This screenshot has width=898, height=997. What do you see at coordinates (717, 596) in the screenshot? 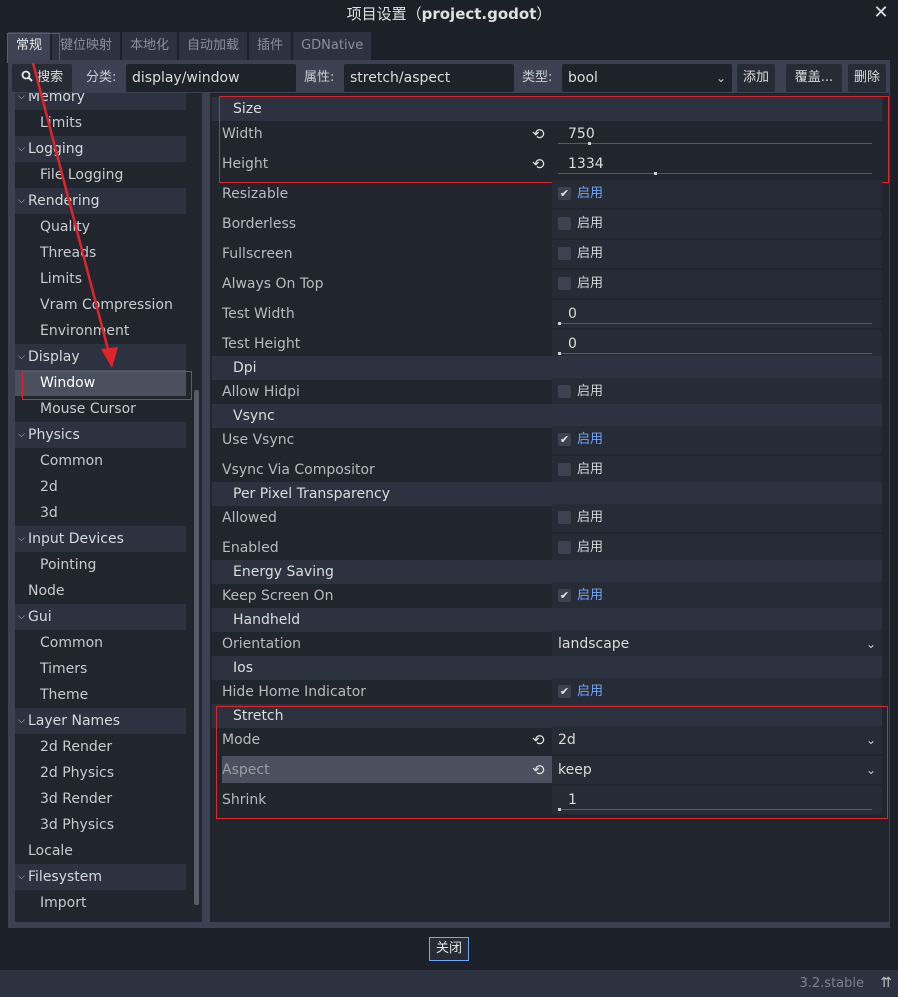
I see `keep-screen-on-checkbox: ✔ 启用` at bounding box center [717, 596].